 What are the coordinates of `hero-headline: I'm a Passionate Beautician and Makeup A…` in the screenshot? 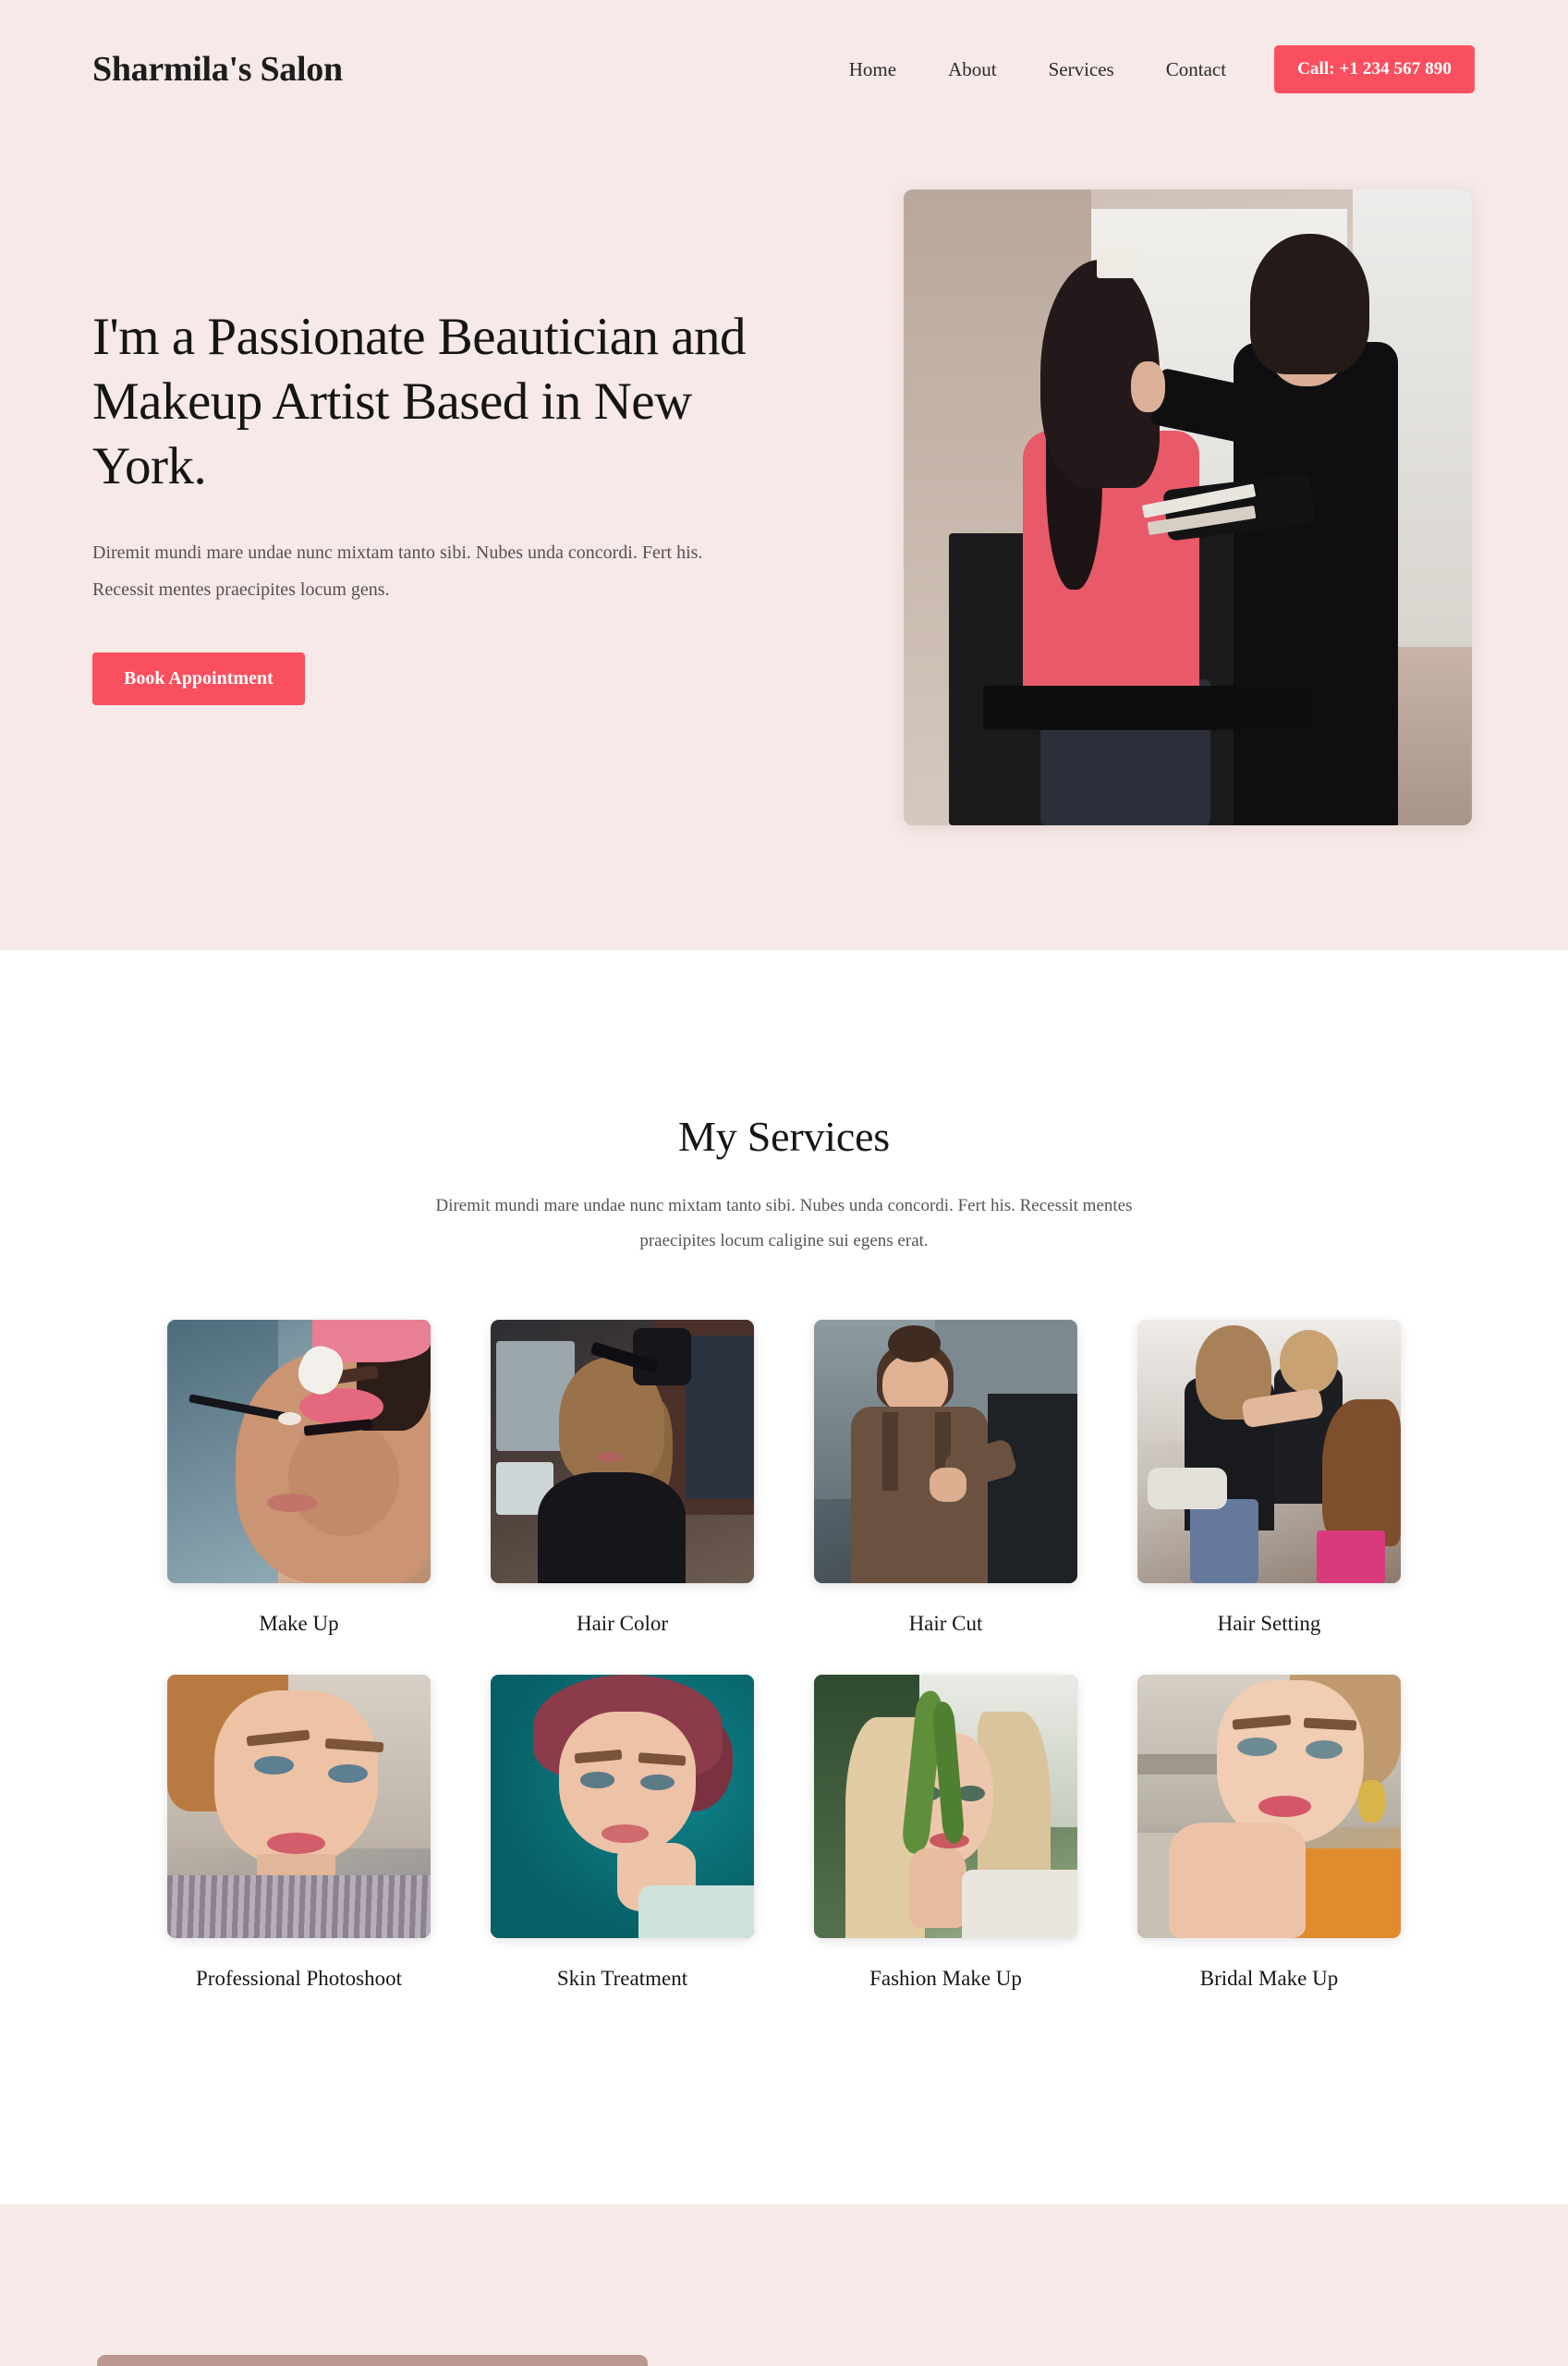 It's located at (419, 402).